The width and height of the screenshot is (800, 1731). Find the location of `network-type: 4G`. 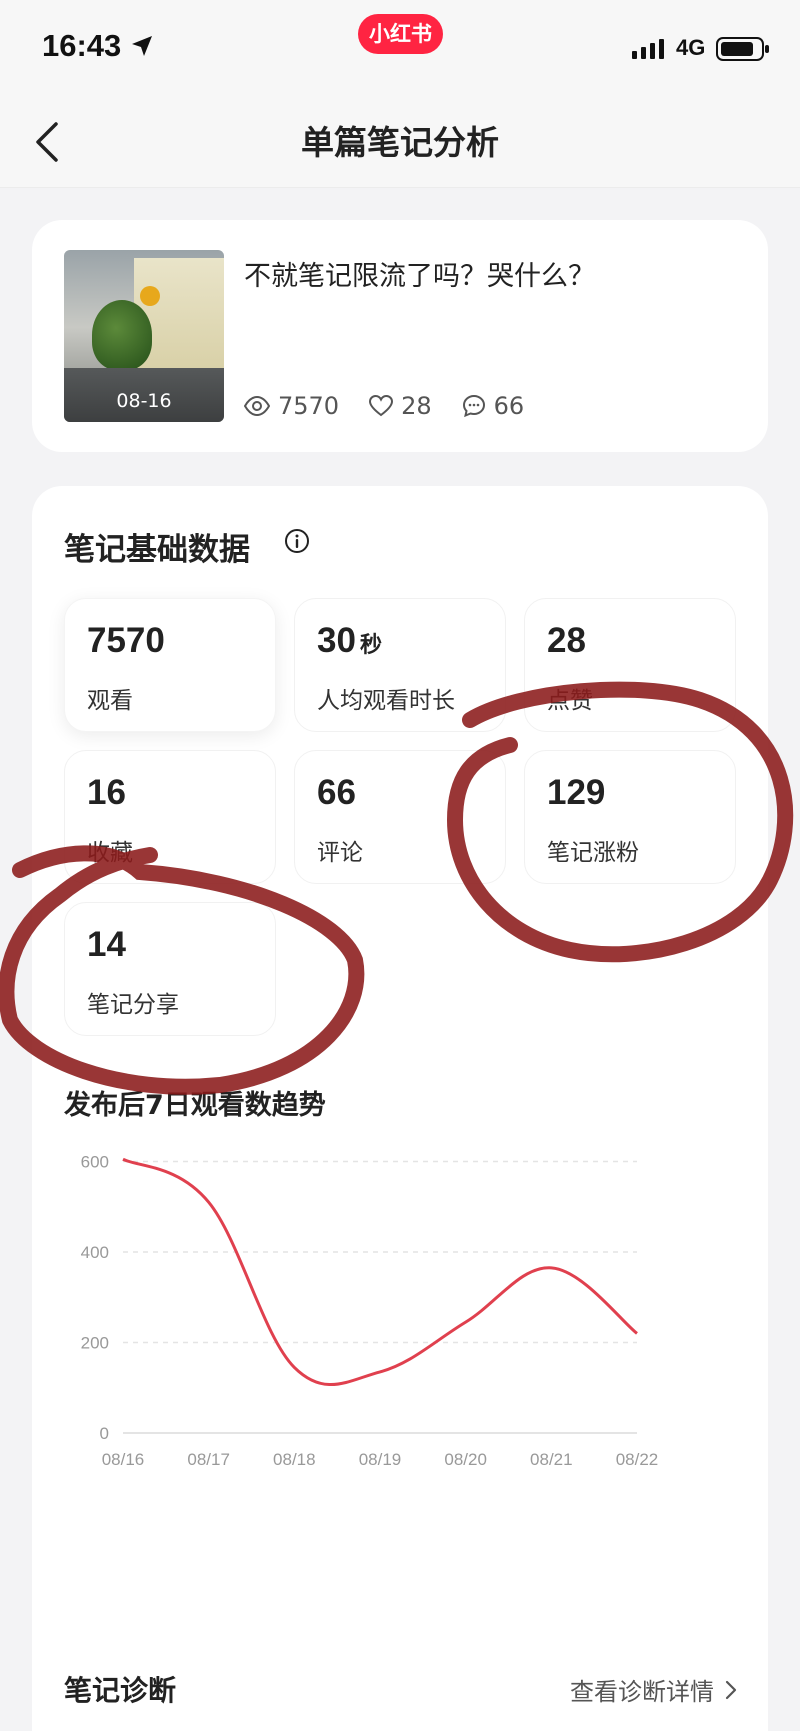

network-type: 4G is located at coordinates (691, 47).